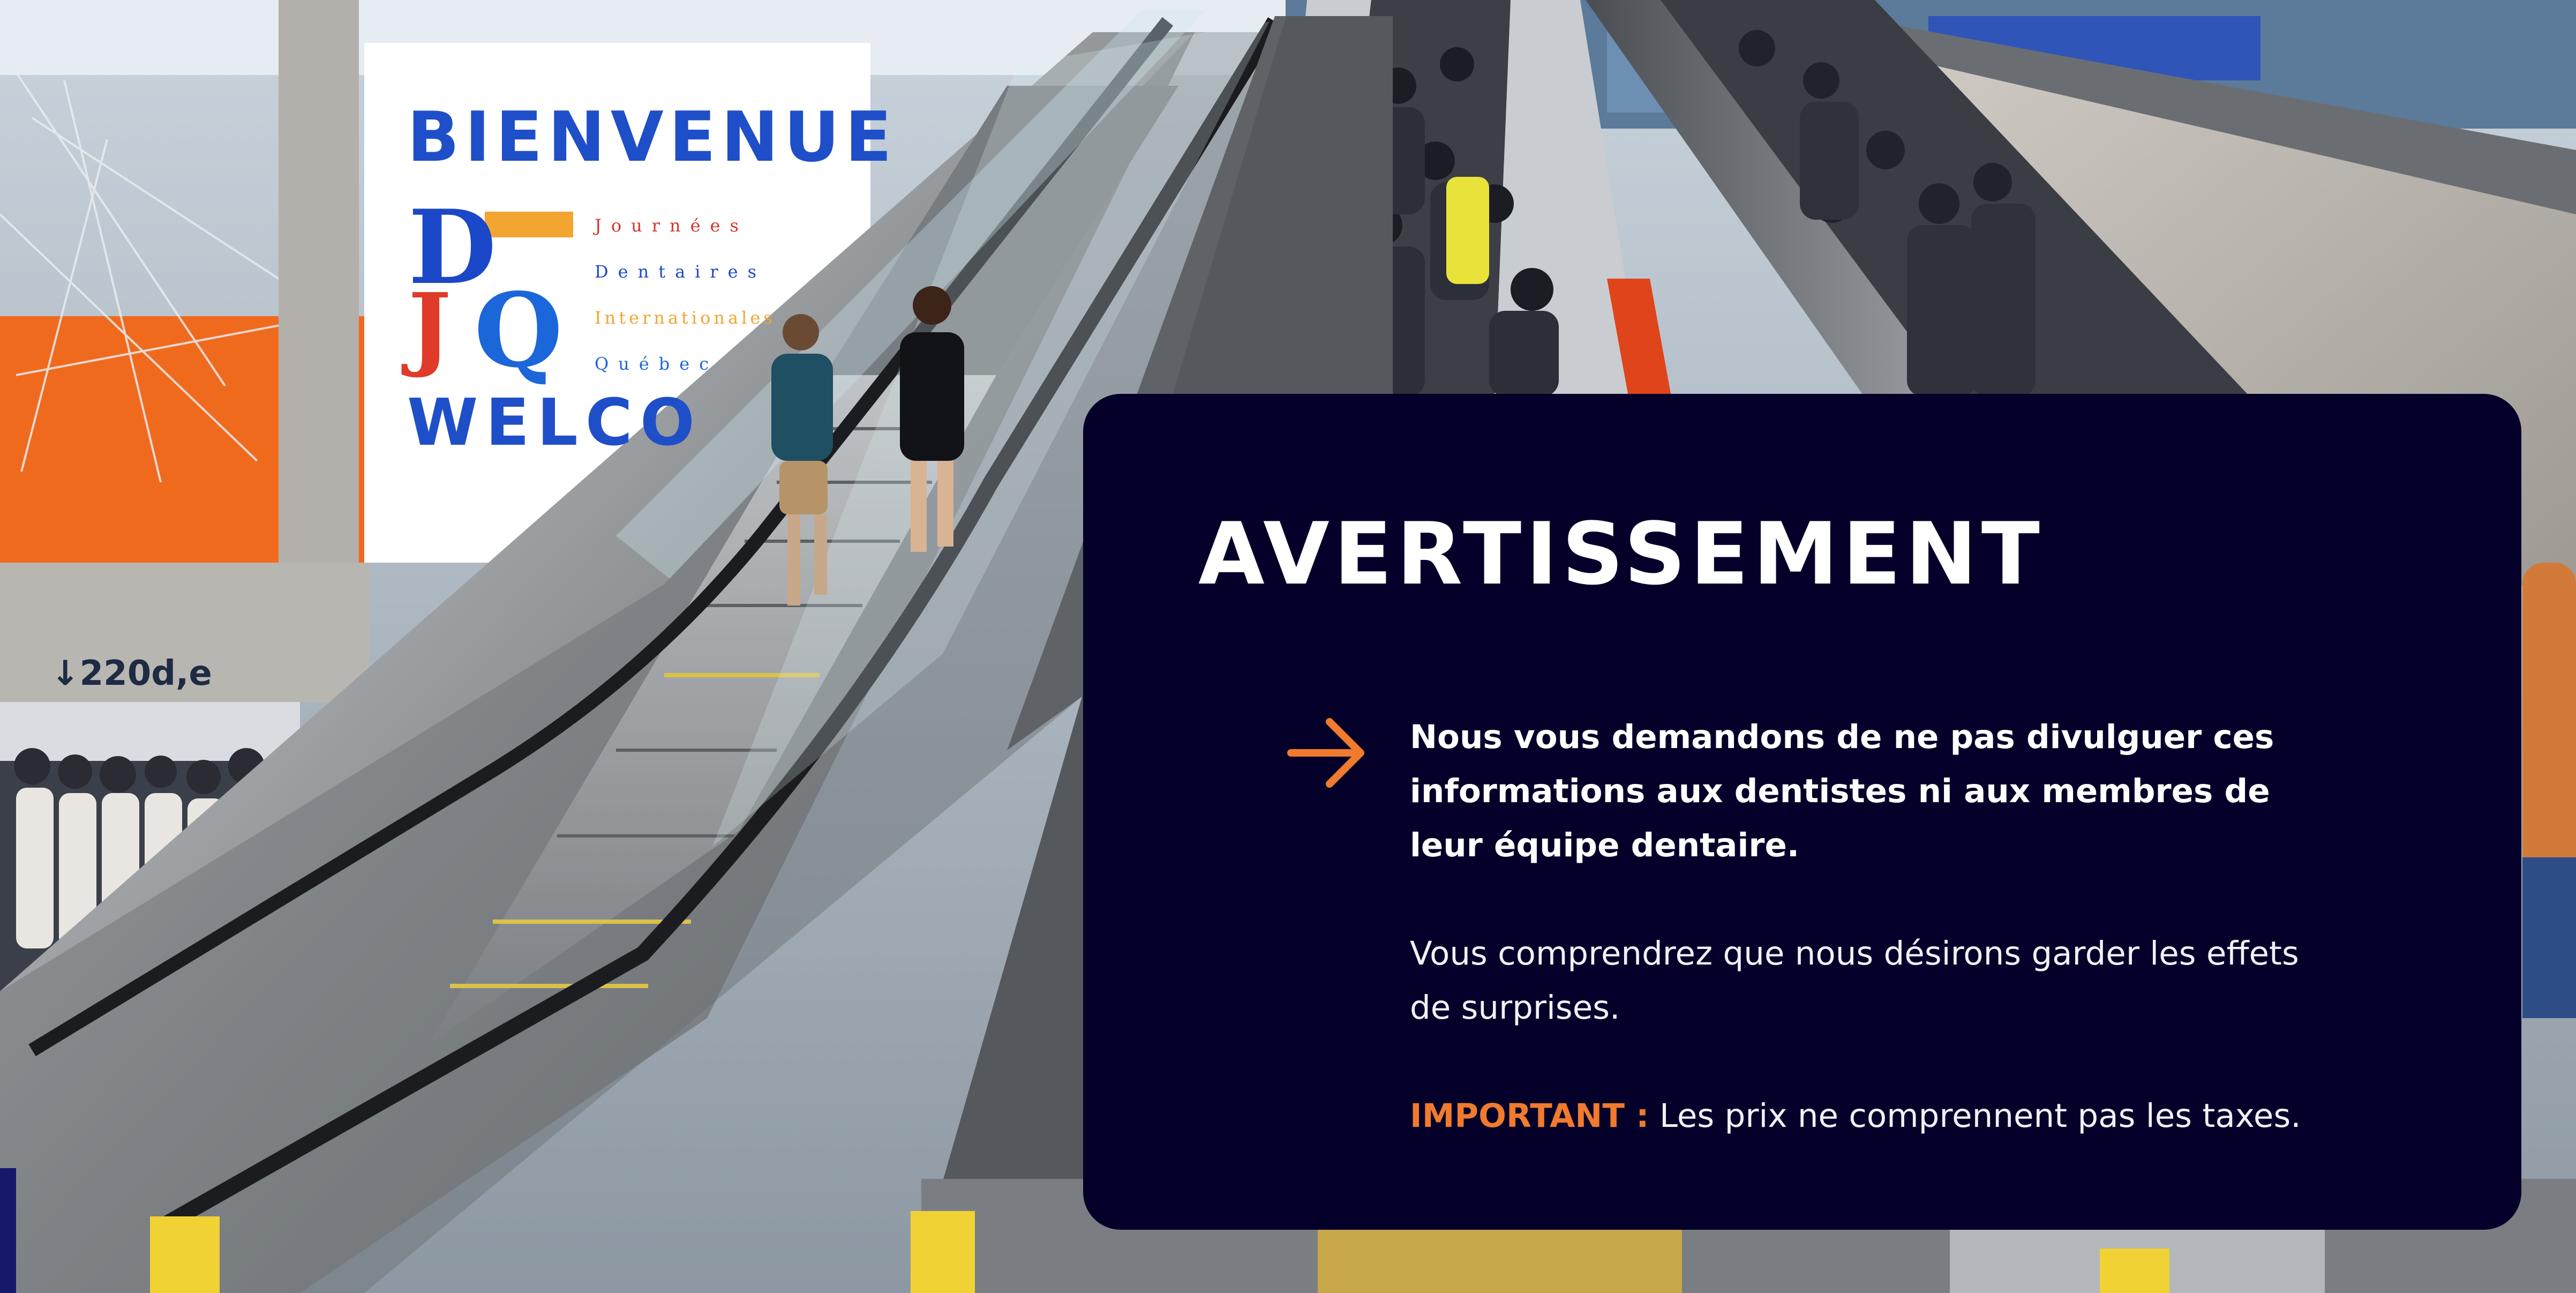 The height and width of the screenshot is (1293, 2576). I want to click on banner-word-internationales: Internationales, so click(685, 318).